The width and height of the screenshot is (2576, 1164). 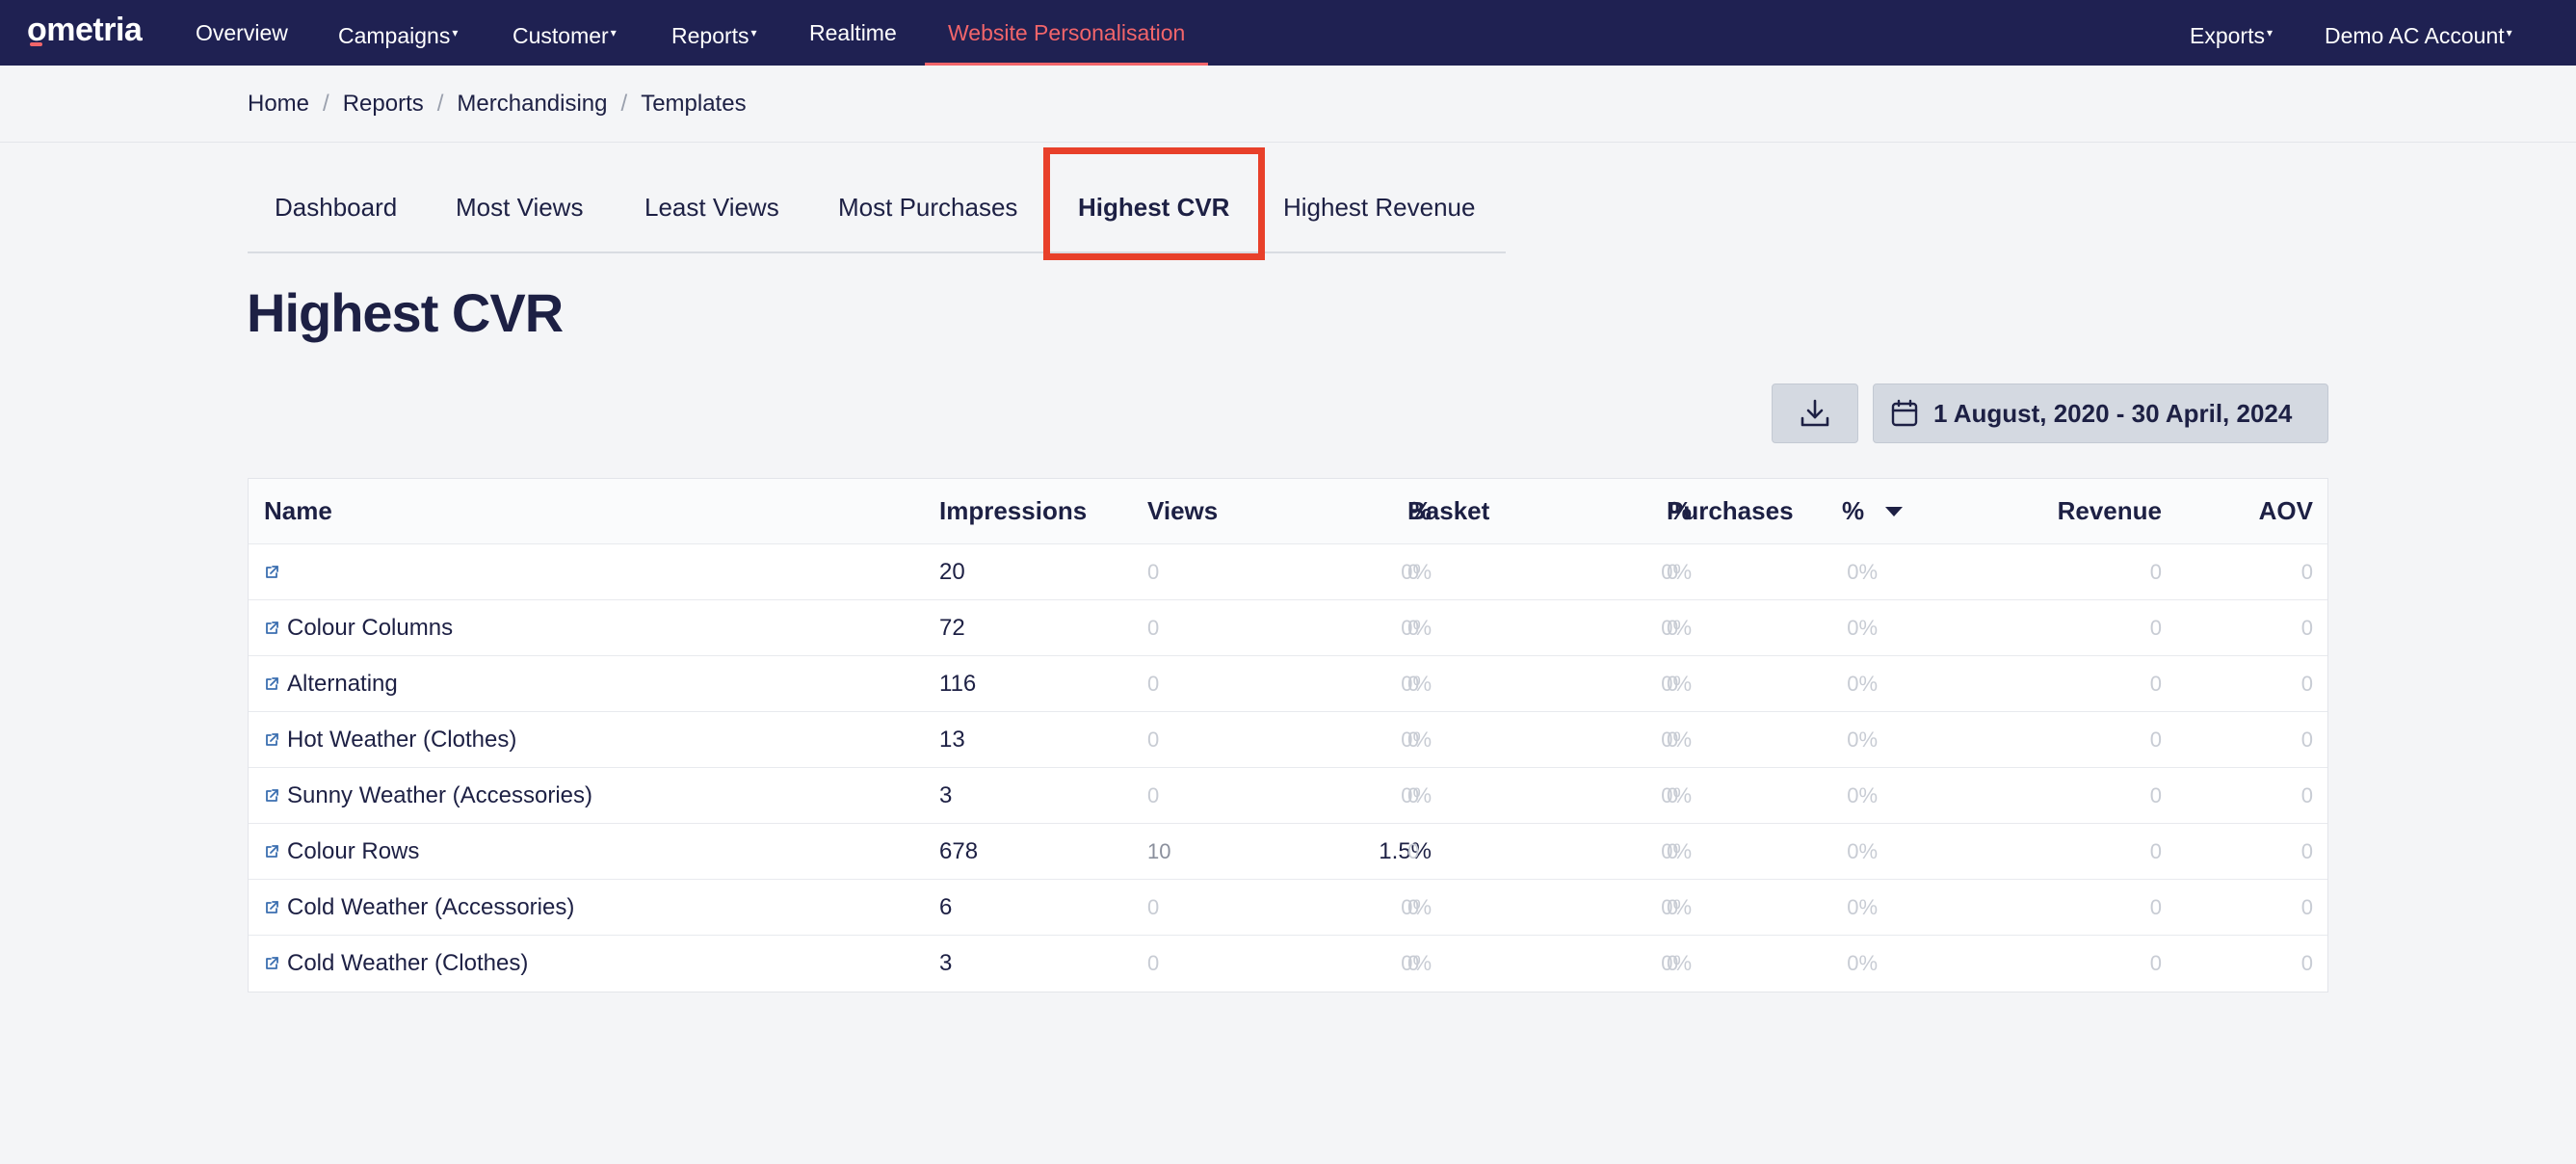 What do you see at coordinates (1853, 511) in the screenshot?
I see `purchases-percent-label: %` at bounding box center [1853, 511].